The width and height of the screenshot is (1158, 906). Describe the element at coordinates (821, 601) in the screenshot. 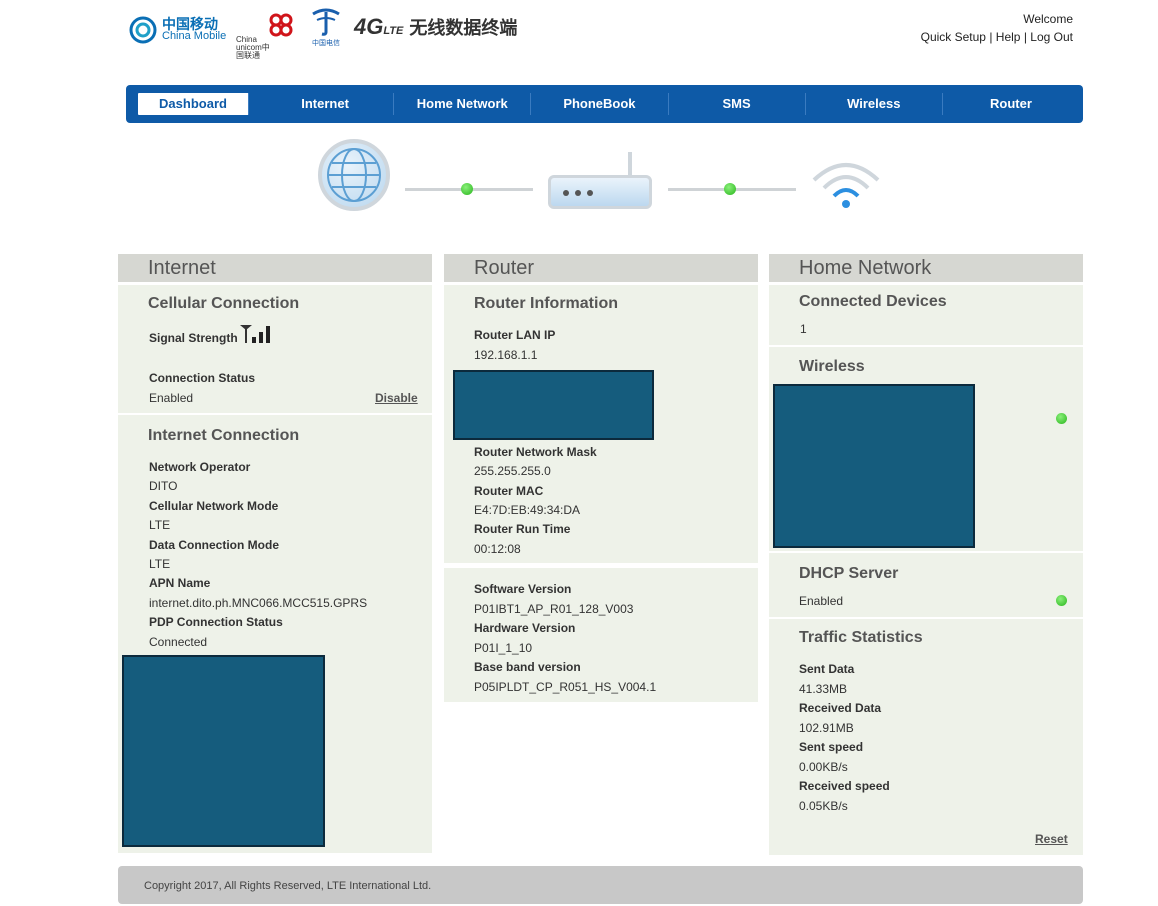

I see `dhcp-server-value: Enabled` at that location.